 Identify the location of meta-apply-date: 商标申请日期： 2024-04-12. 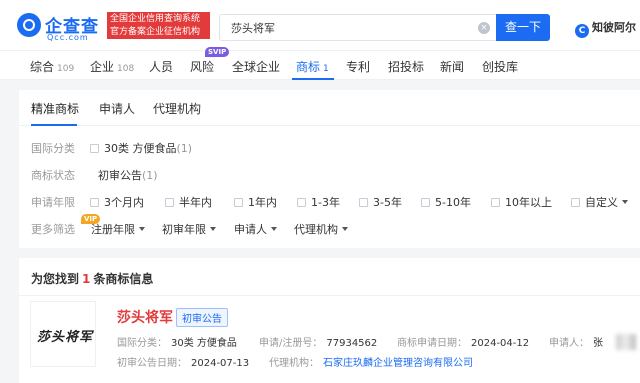
(463, 341).